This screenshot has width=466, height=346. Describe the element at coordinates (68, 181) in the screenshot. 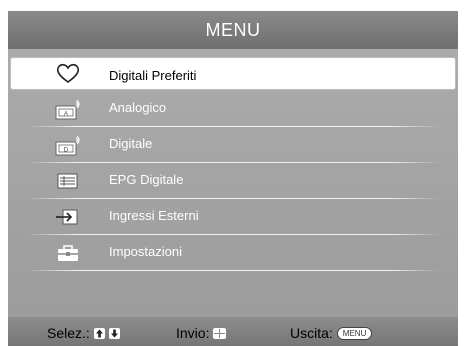

I see `epg-guide-icon` at that location.